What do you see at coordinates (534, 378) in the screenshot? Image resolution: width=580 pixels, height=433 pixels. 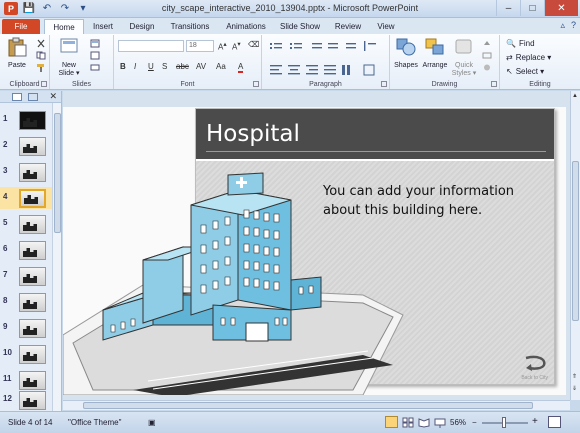 I see `back-to-city-label: Back to City` at bounding box center [534, 378].